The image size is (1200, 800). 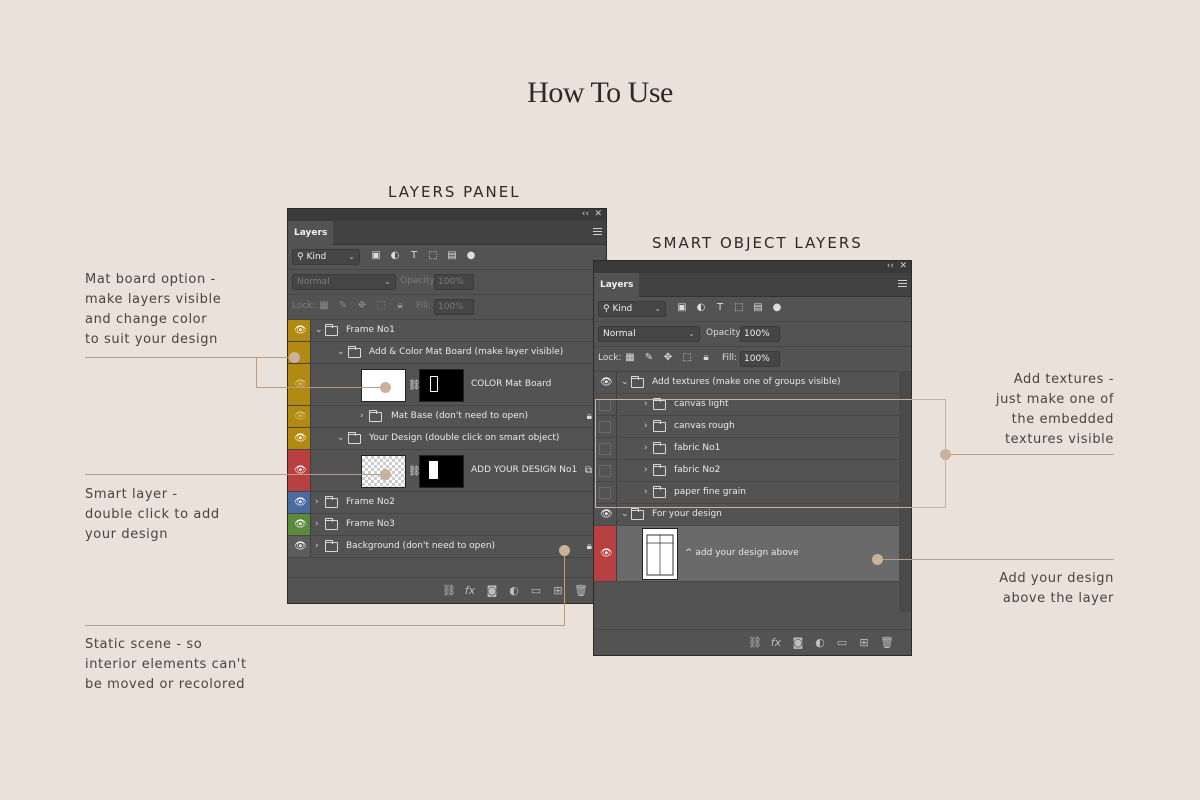 What do you see at coordinates (447, 503) in the screenshot?
I see `layer-row-frame-no2: 👁︎ › Frame No2` at bounding box center [447, 503].